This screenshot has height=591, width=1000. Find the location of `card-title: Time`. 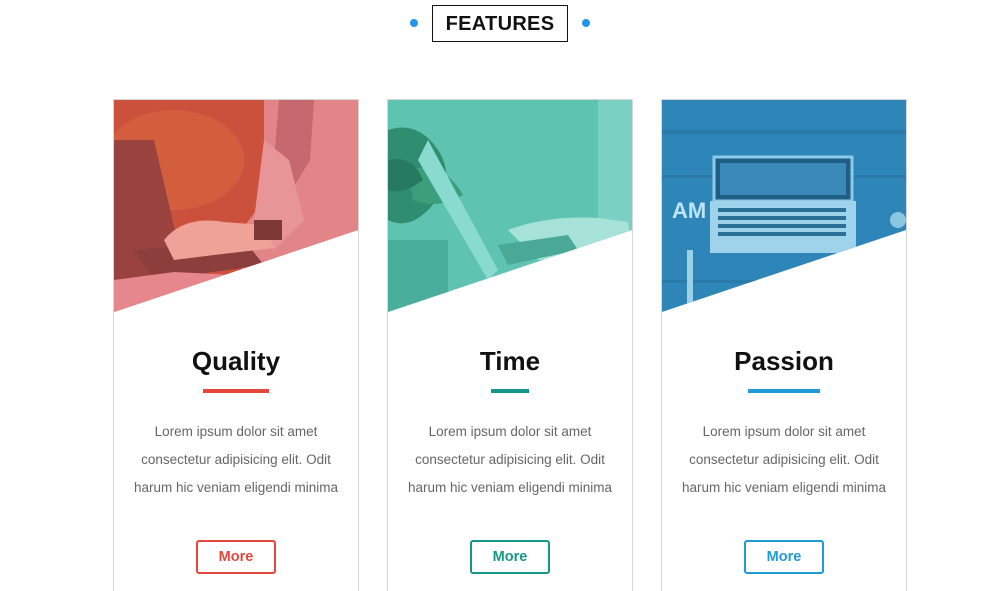

card-title: Time is located at coordinates (510, 361).